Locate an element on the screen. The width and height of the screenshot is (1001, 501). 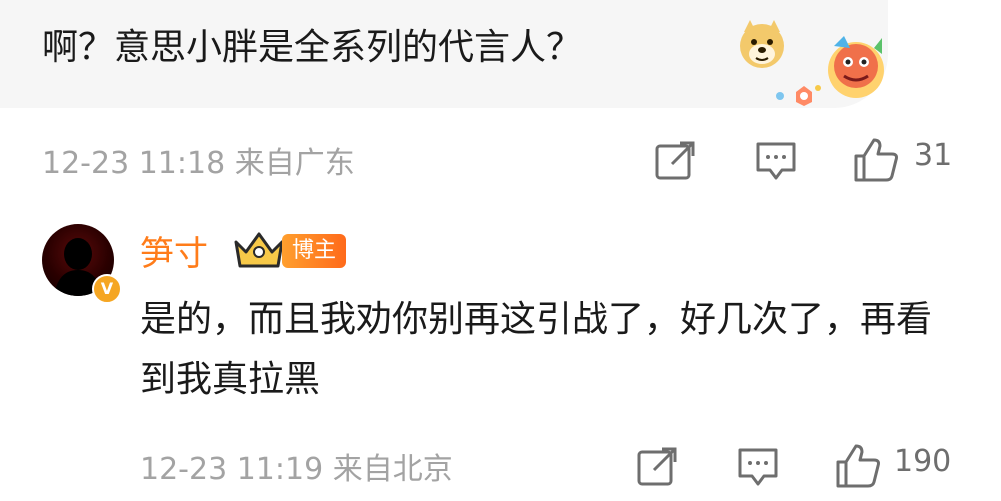
top-comment-meta: 12-23 11:18 来自广东 is located at coordinates (198, 160).